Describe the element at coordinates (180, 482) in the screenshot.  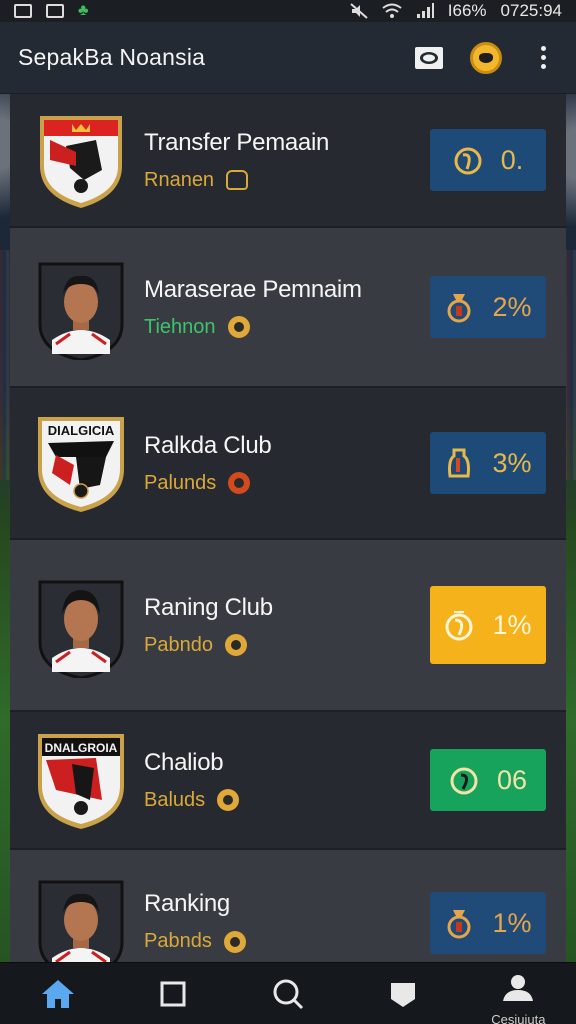
I see `item-subtitle: Palunds` at that location.